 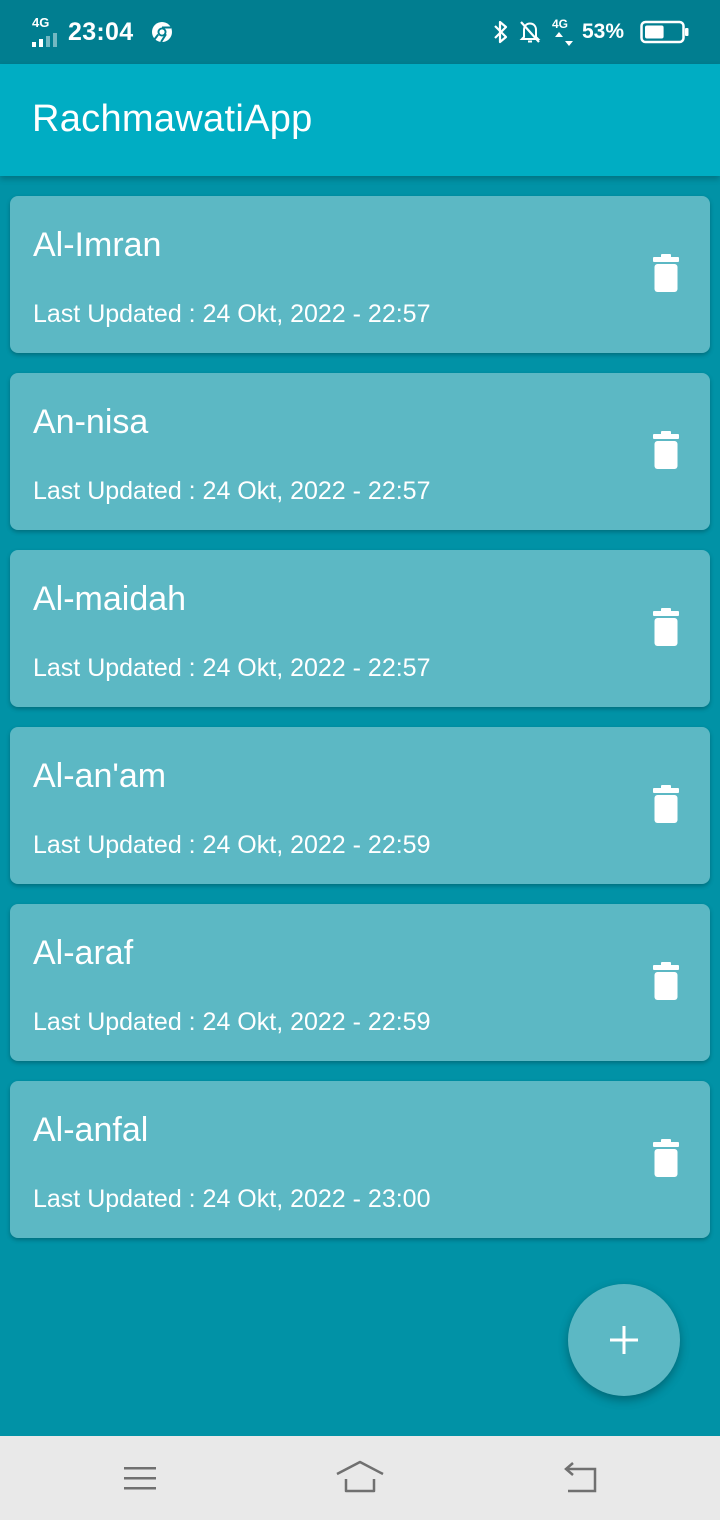 I want to click on note-title: An-nisa, so click(x=91, y=422).